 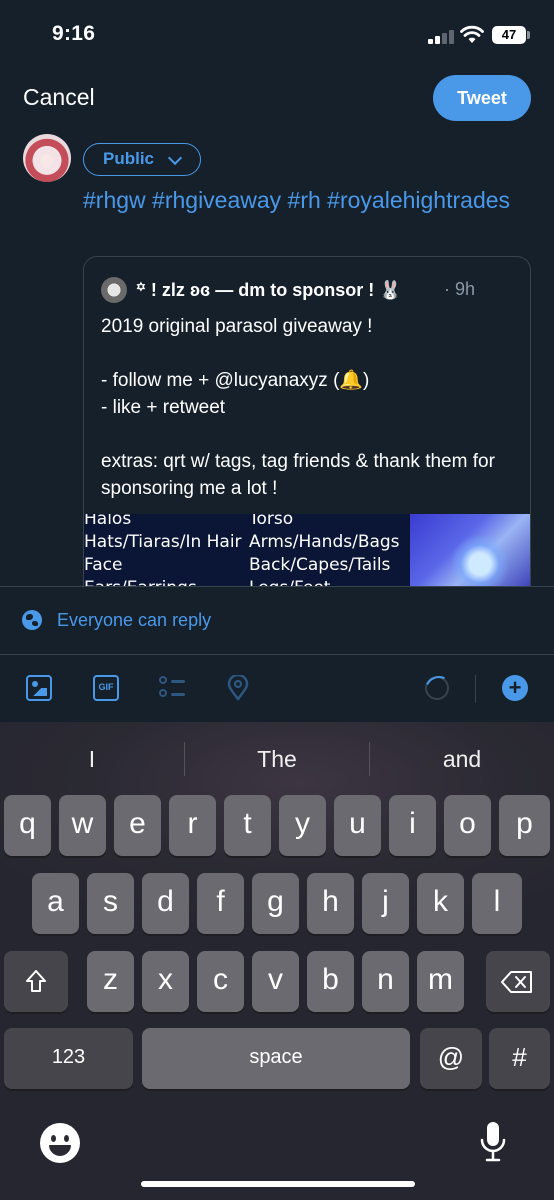 What do you see at coordinates (330, 981) in the screenshot?
I see `key-b: b` at bounding box center [330, 981].